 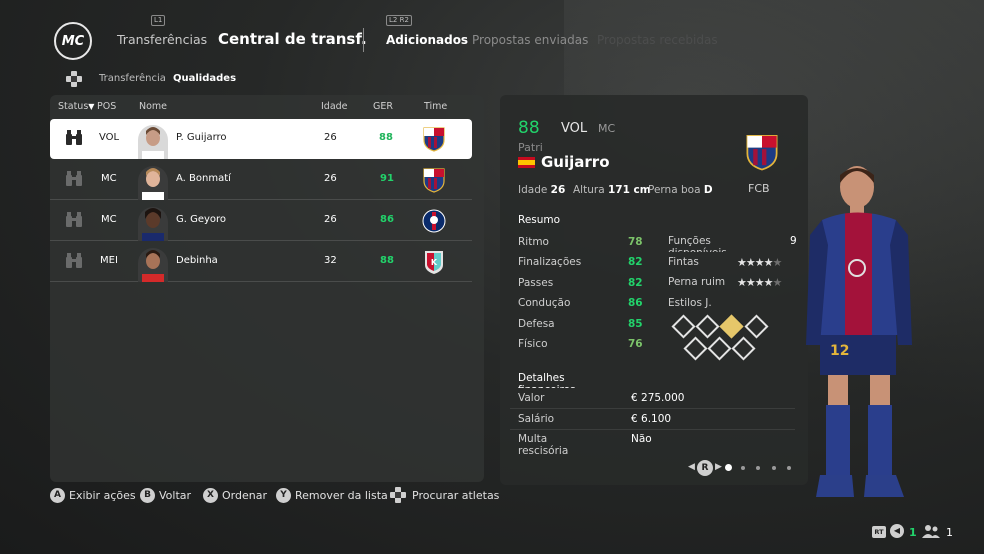 What do you see at coordinates (635, 242) in the screenshot?
I see `stat-value: 78` at bounding box center [635, 242].